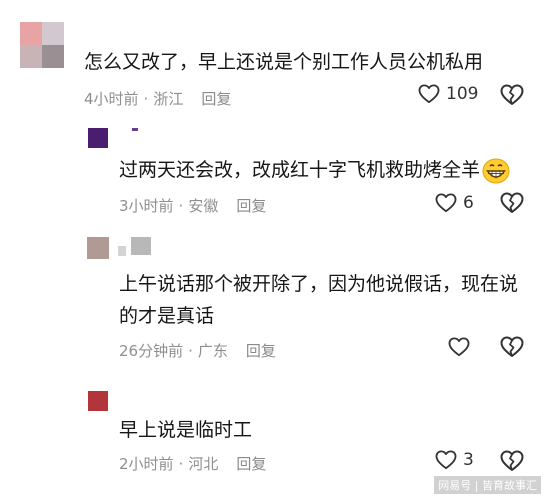 Image resolution: width=549 pixels, height=500 pixels. I want to click on comment-text: 怎么又改了，早上还说是个别工作人员公机私用, so click(284, 62).